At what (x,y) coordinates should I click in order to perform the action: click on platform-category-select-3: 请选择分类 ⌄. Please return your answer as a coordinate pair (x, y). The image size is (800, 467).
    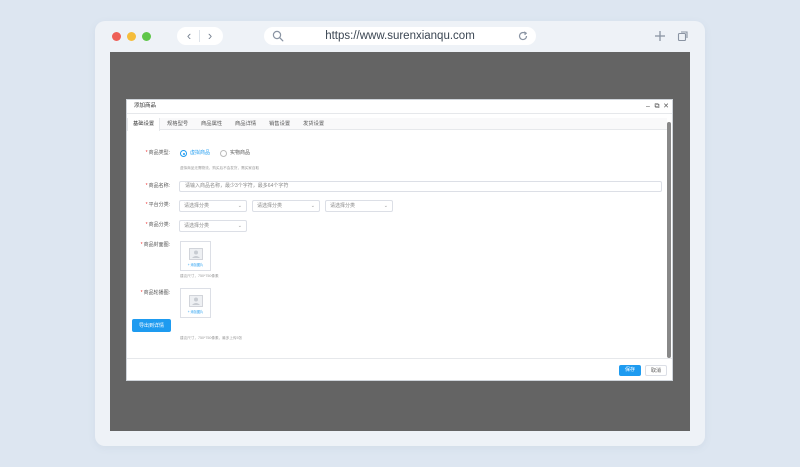
    Looking at the image, I should click on (359, 206).